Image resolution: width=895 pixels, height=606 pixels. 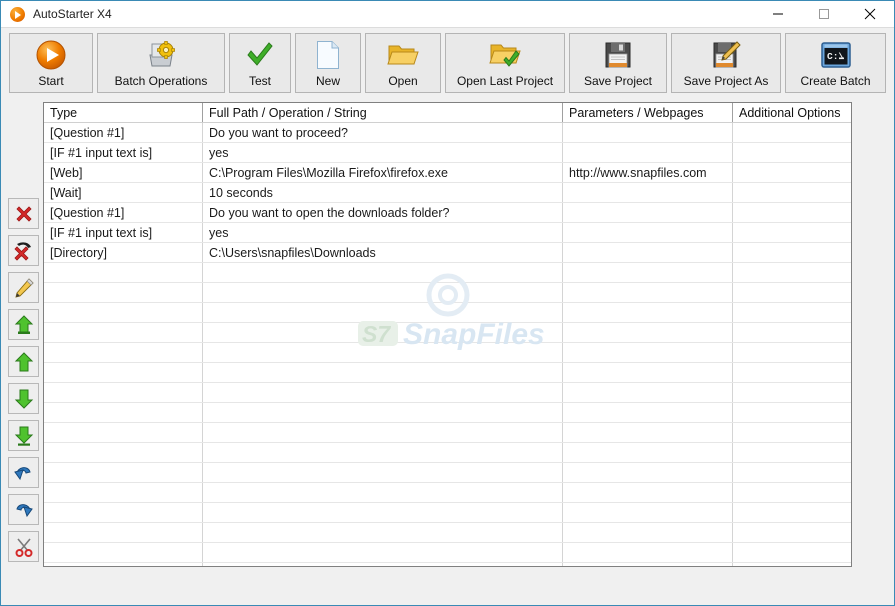 What do you see at coordinates (447, 14) in the screenshot?
I see `title-bar: AutoStarter X4` at bounding box center [447, 14].